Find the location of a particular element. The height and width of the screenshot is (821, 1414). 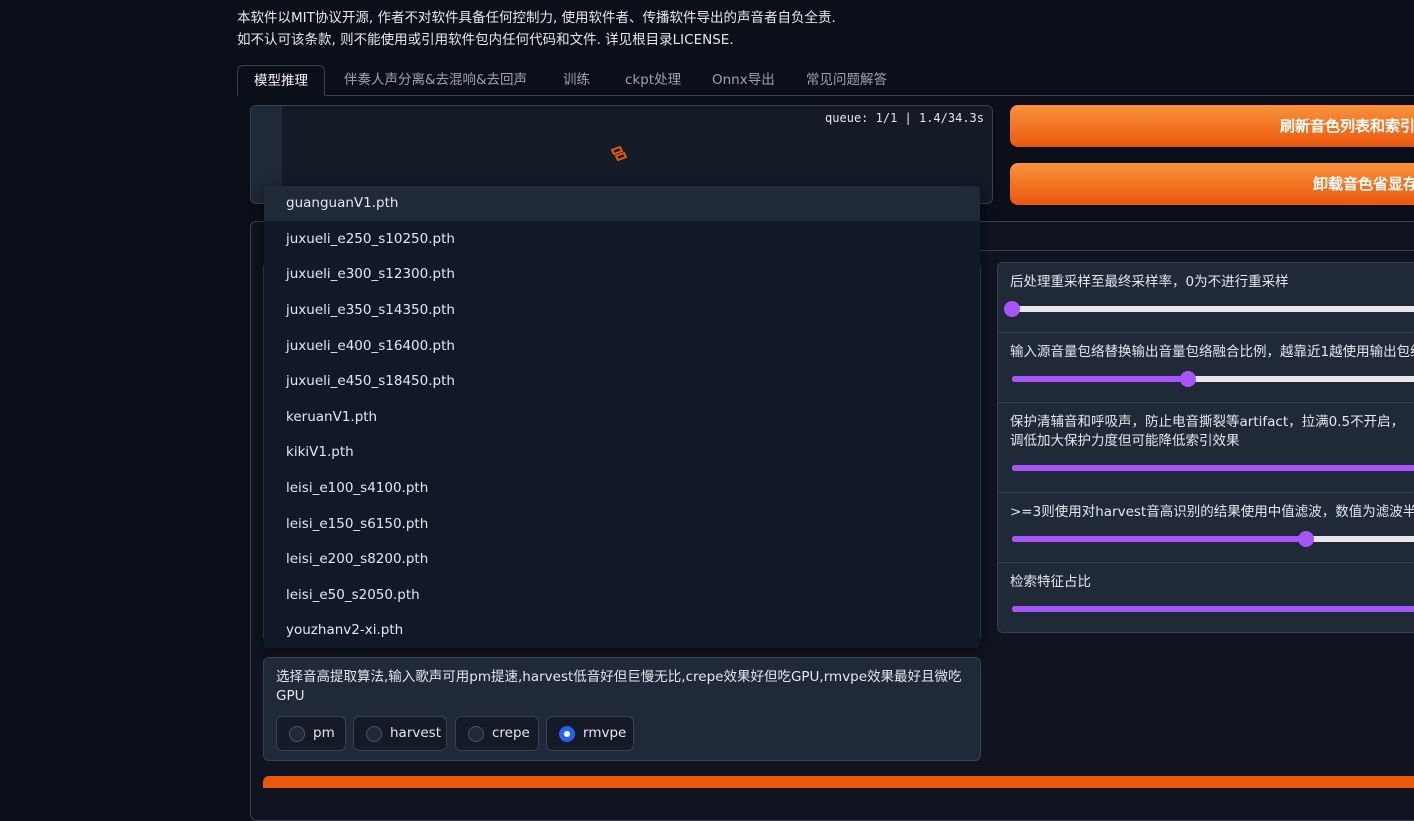

filter-radius-slider-fill is located at coordinates (1159, 539).